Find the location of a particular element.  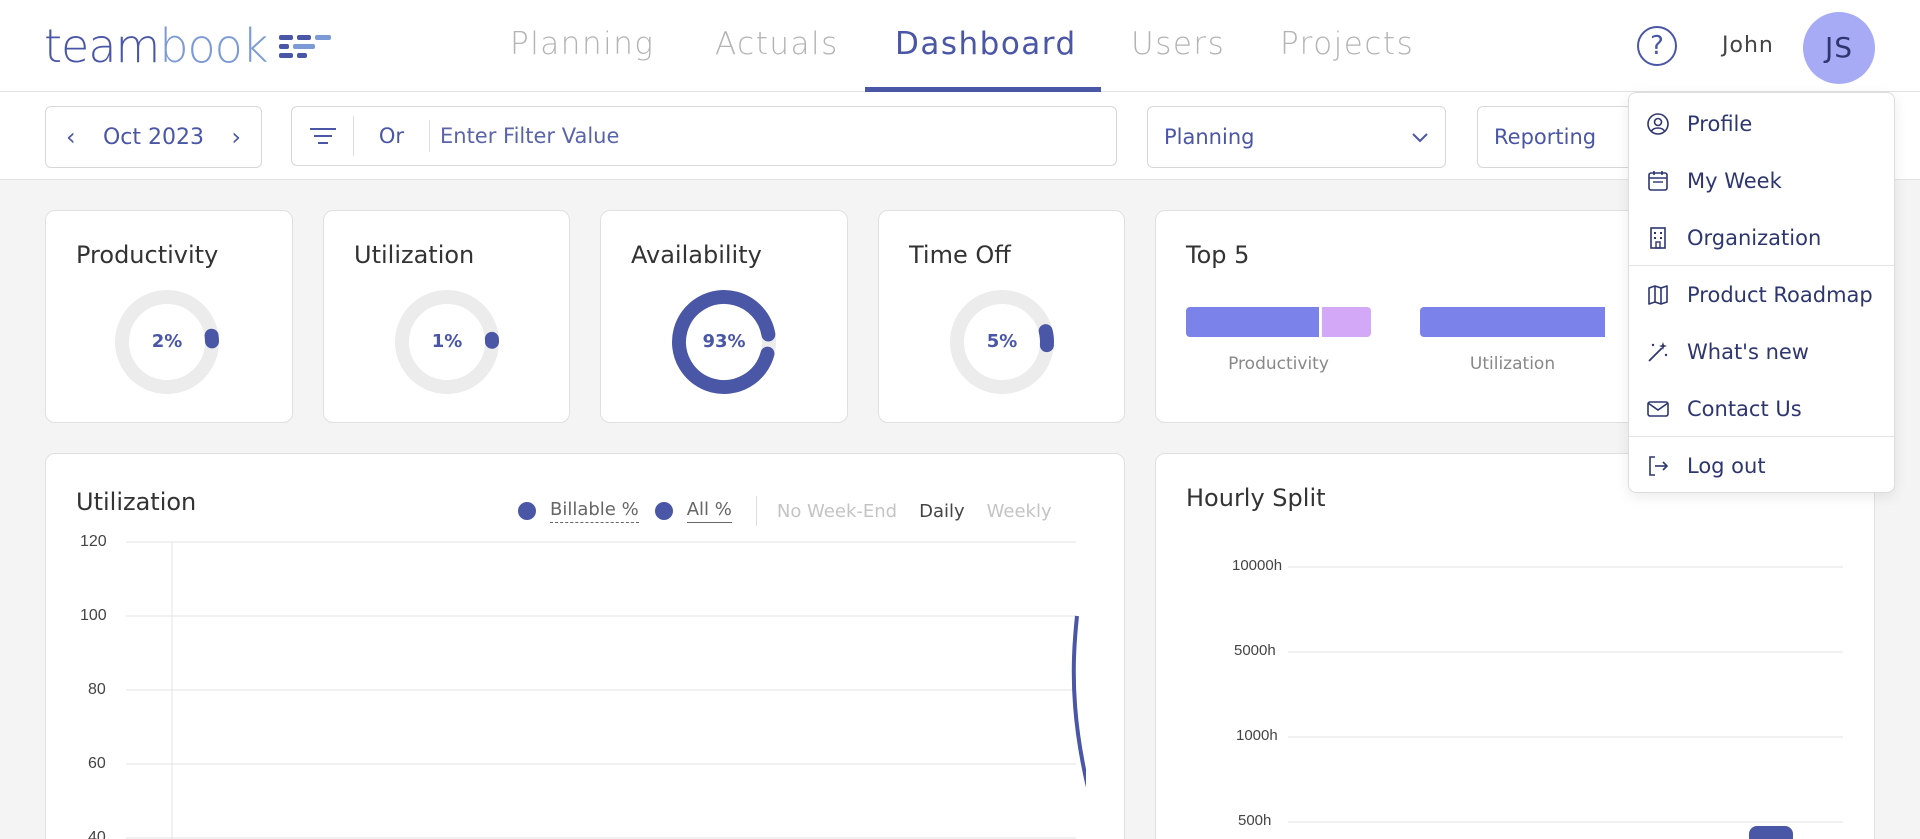

menu-item-whats-new: What's new is located at coordinates (1761, 351).